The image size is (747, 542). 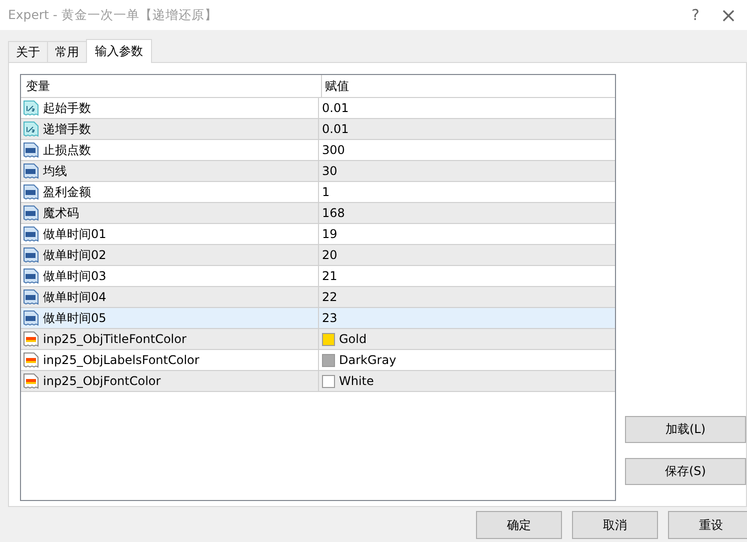 What do you see at coordinates (695, 15) in the screenshot?
I see `help-button: ?` at bounding box center [695, 15].